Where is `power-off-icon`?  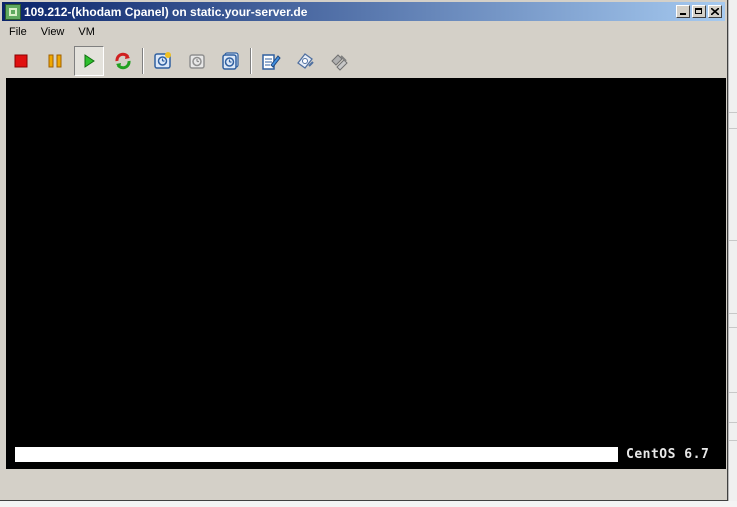
power-off-icon is located at coordinates (21, 61).